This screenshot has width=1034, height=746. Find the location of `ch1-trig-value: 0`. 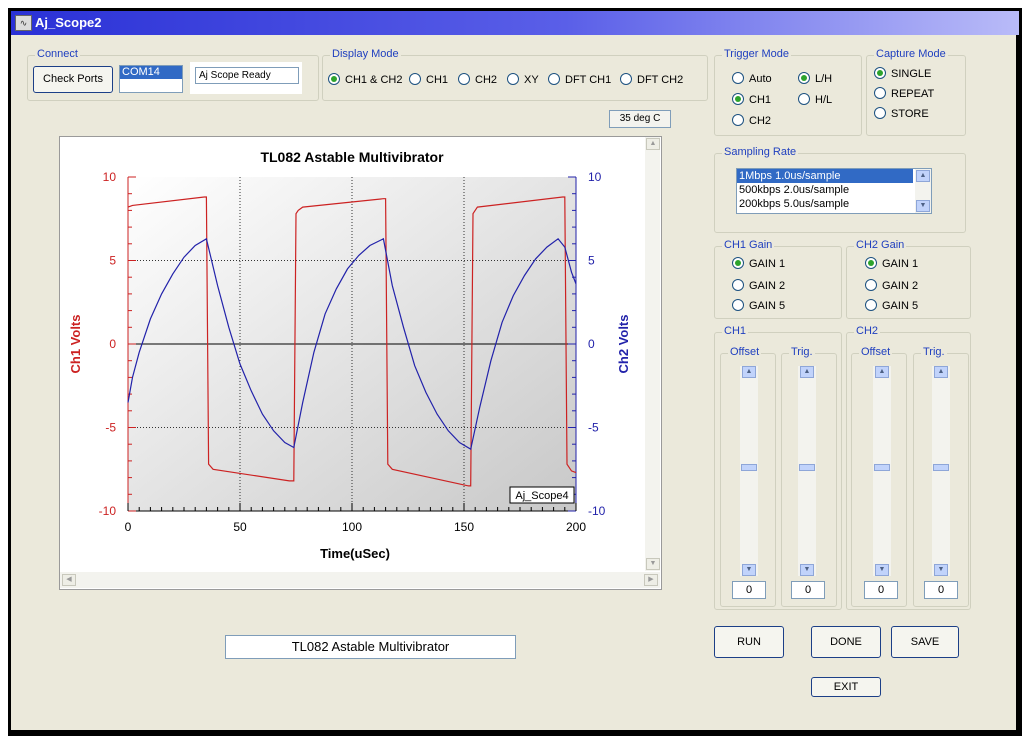

ch1-trig-value: 0 is located at coordinates (808, 590).